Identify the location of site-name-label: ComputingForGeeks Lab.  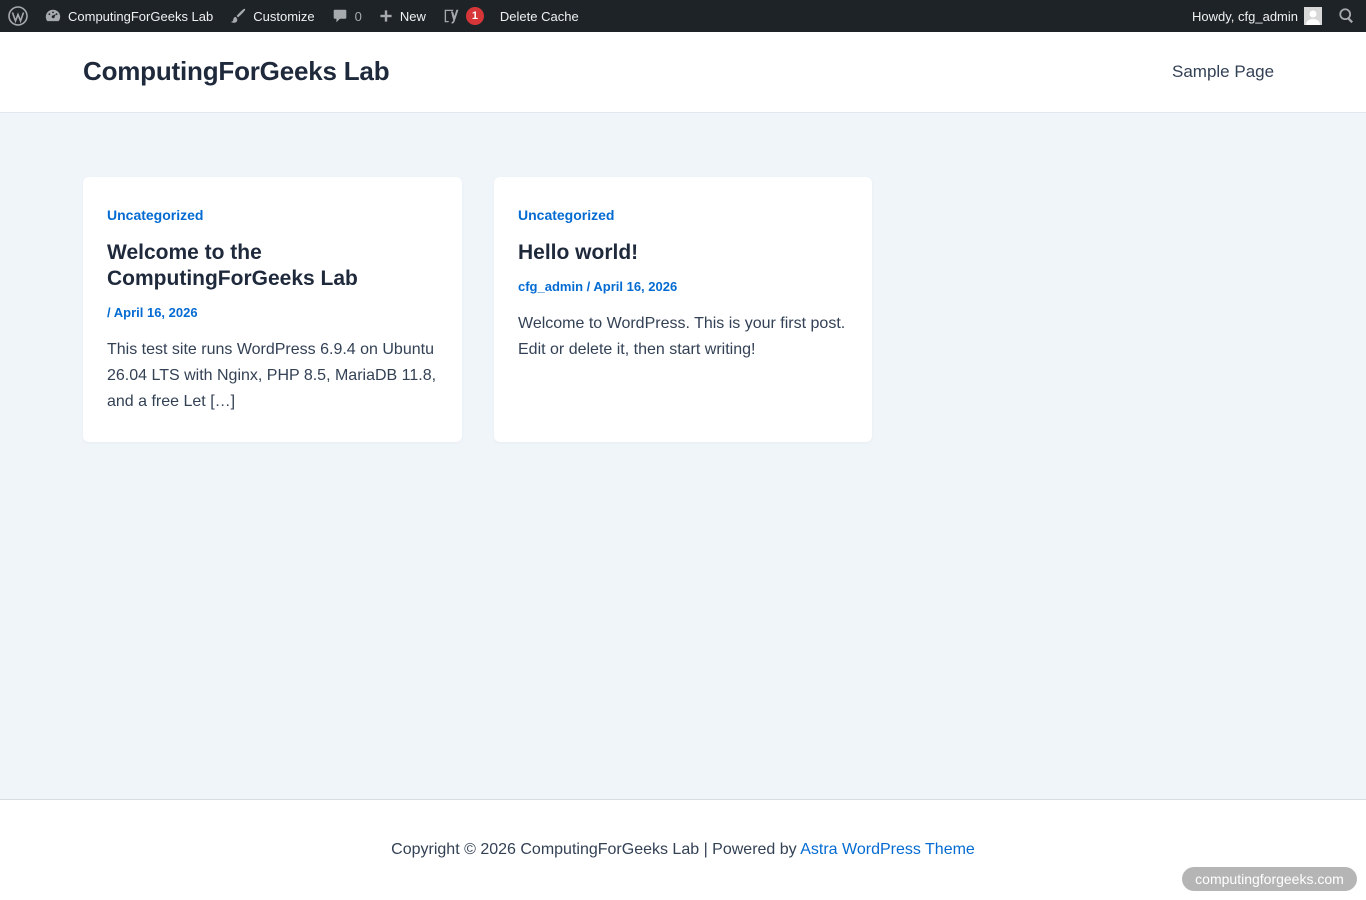
(141, 16).